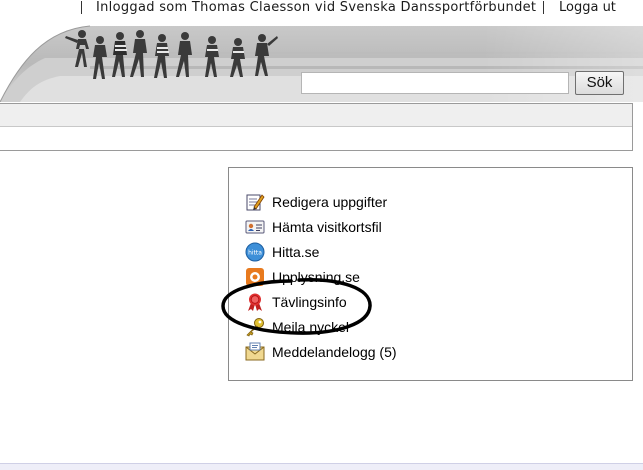 Image resolution: width=643 pixels, height=470 pixels. What do you see at coordinates (255, 277) in the screenshot?
I see `upplysning-icon` at bounding box center [255, 277].